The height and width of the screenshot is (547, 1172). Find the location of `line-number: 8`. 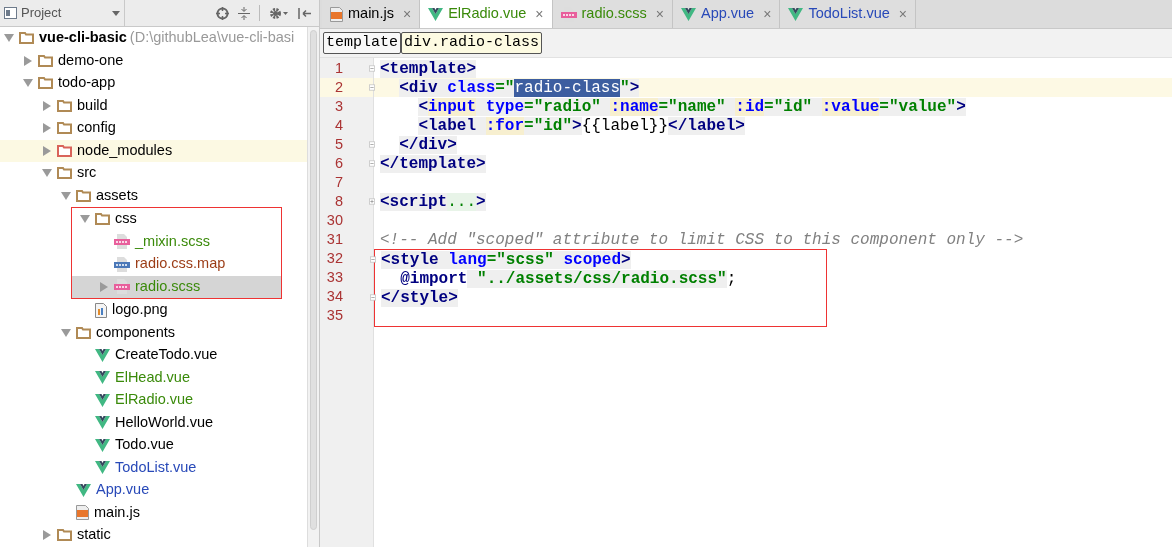

line-number: 8 is located at coordinates (338, 201).